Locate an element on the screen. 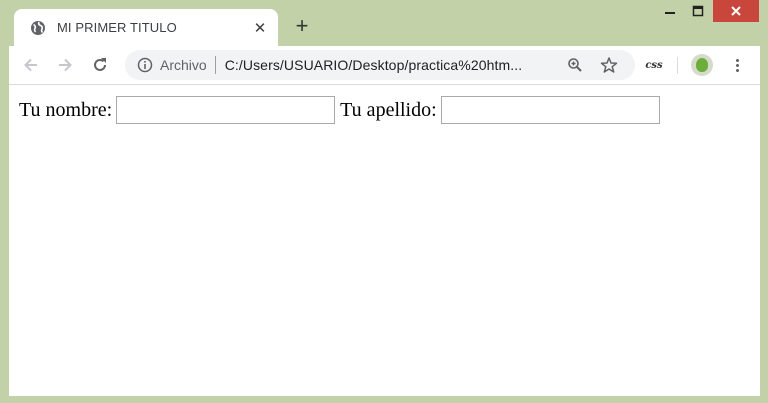 This screenshot has height=403, width=768. zoom-icon is located at coordinates (575, 65).